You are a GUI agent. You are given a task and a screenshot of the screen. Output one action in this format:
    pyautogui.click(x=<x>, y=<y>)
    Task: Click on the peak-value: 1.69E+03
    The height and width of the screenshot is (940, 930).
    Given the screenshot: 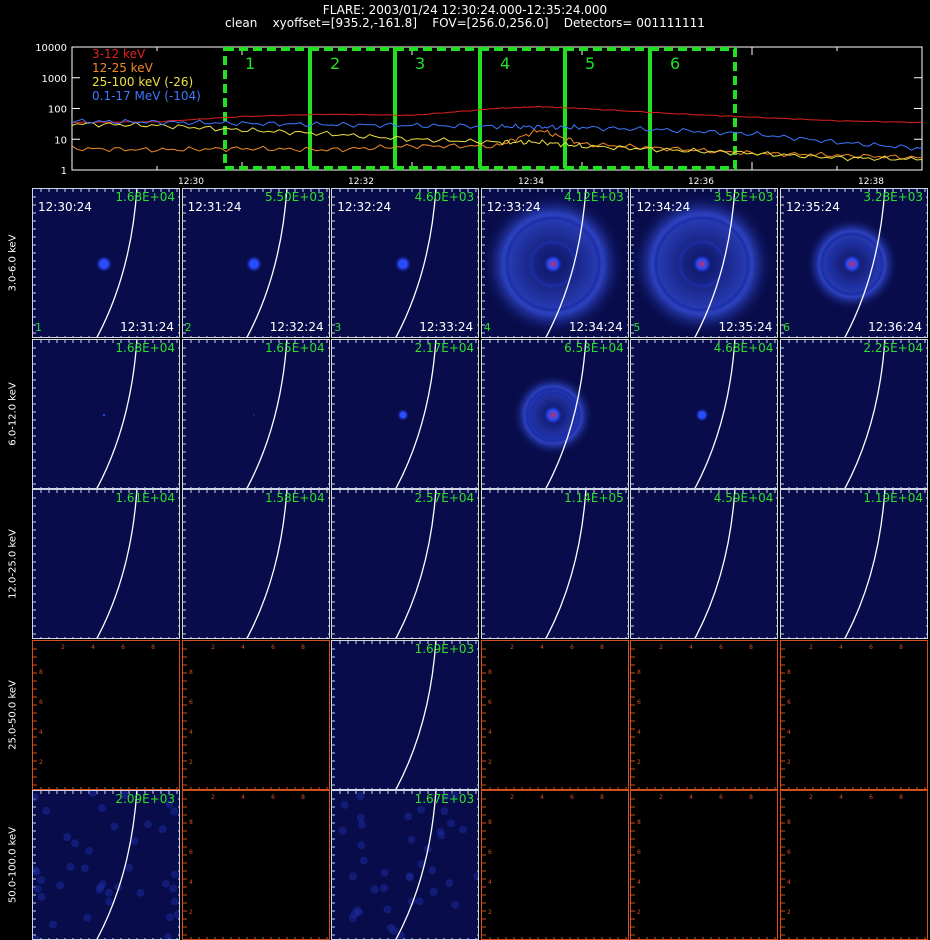 What is the action you would take?
    pyautogui.click(x=444, y=648)
    